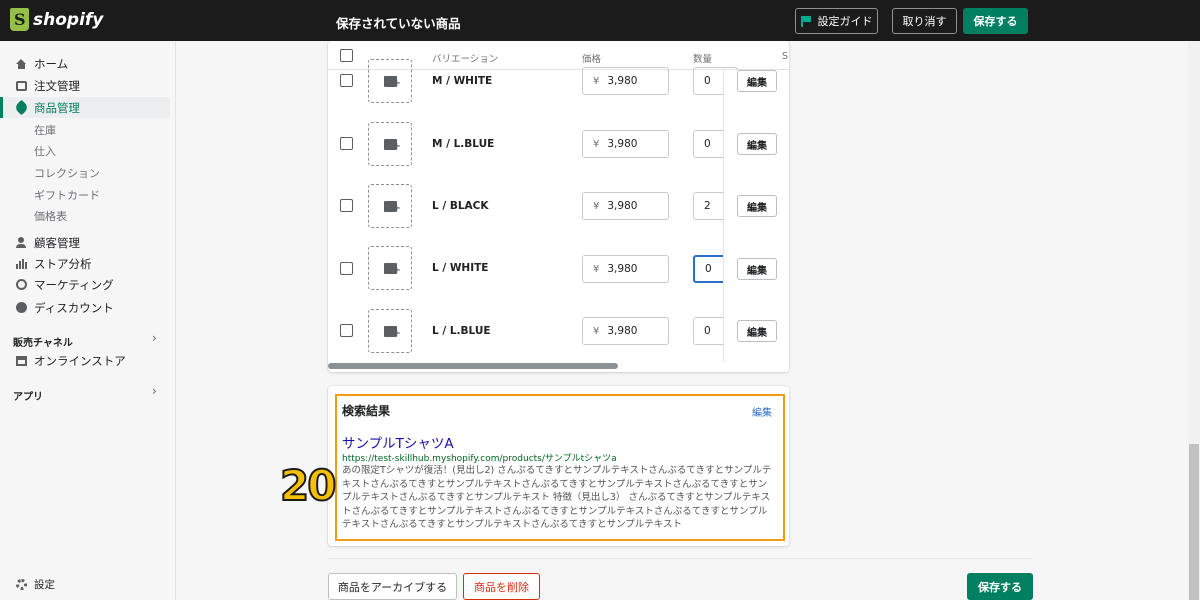 This screenshot has height=600, width=1200. I want to click on sidebar-item-customers: 顧客管理, so click(85, 242).